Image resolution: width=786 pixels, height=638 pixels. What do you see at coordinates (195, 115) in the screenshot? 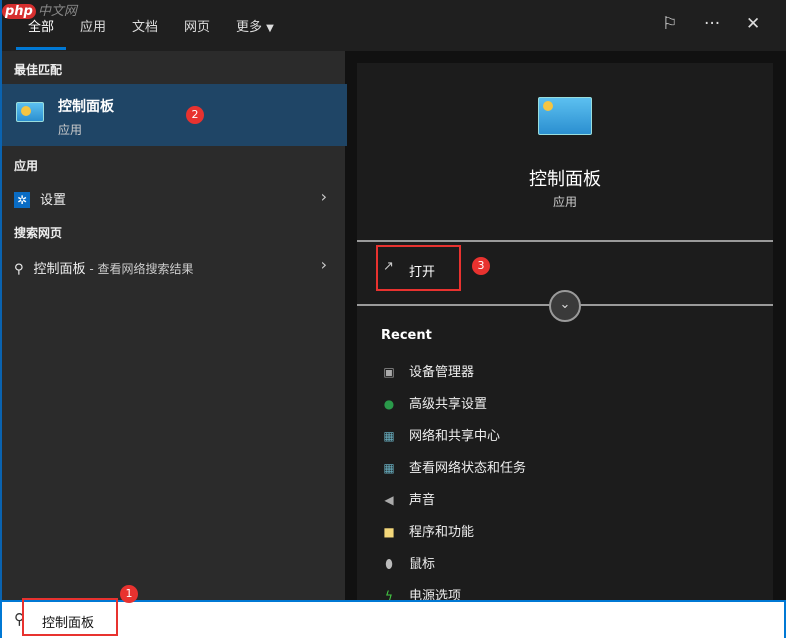
I see `step-badge: 2` at bounding box center [195, 115].